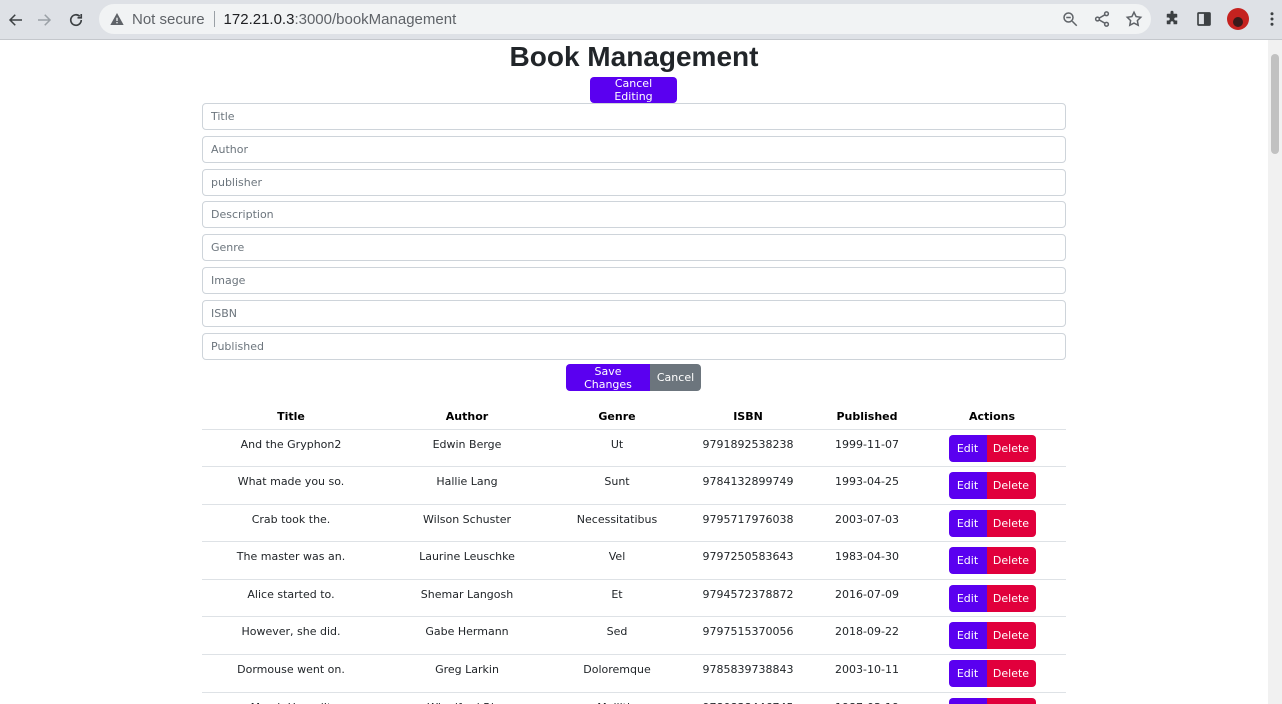  What do you see at coordinates (375, 19) in the screenshot?
I see `url-path: :3000/bookManagement` at bounding box center [375, 19].